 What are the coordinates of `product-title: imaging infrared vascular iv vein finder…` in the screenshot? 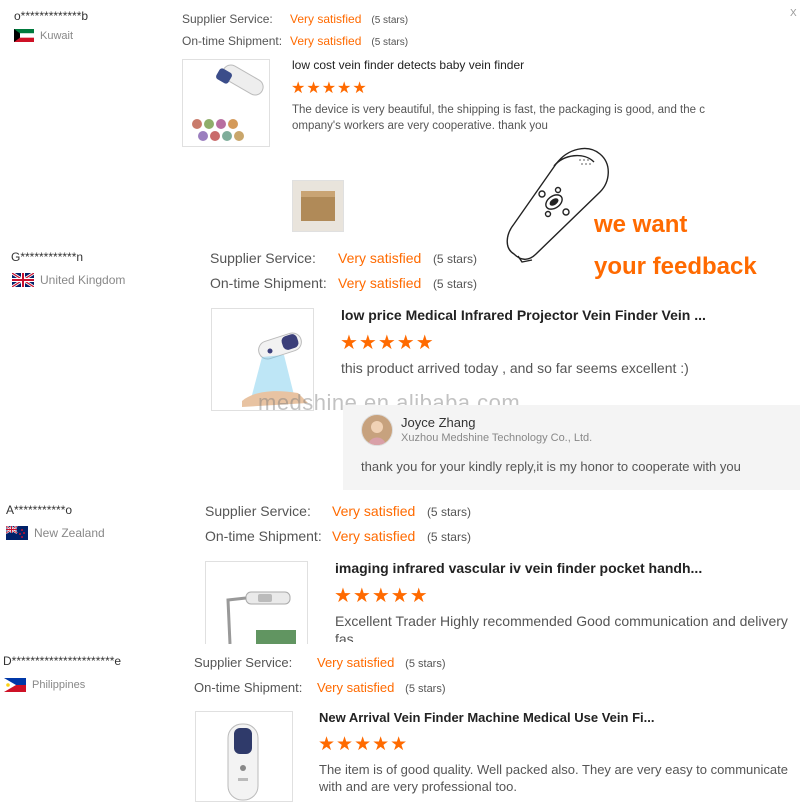 It's located at (518, 568).